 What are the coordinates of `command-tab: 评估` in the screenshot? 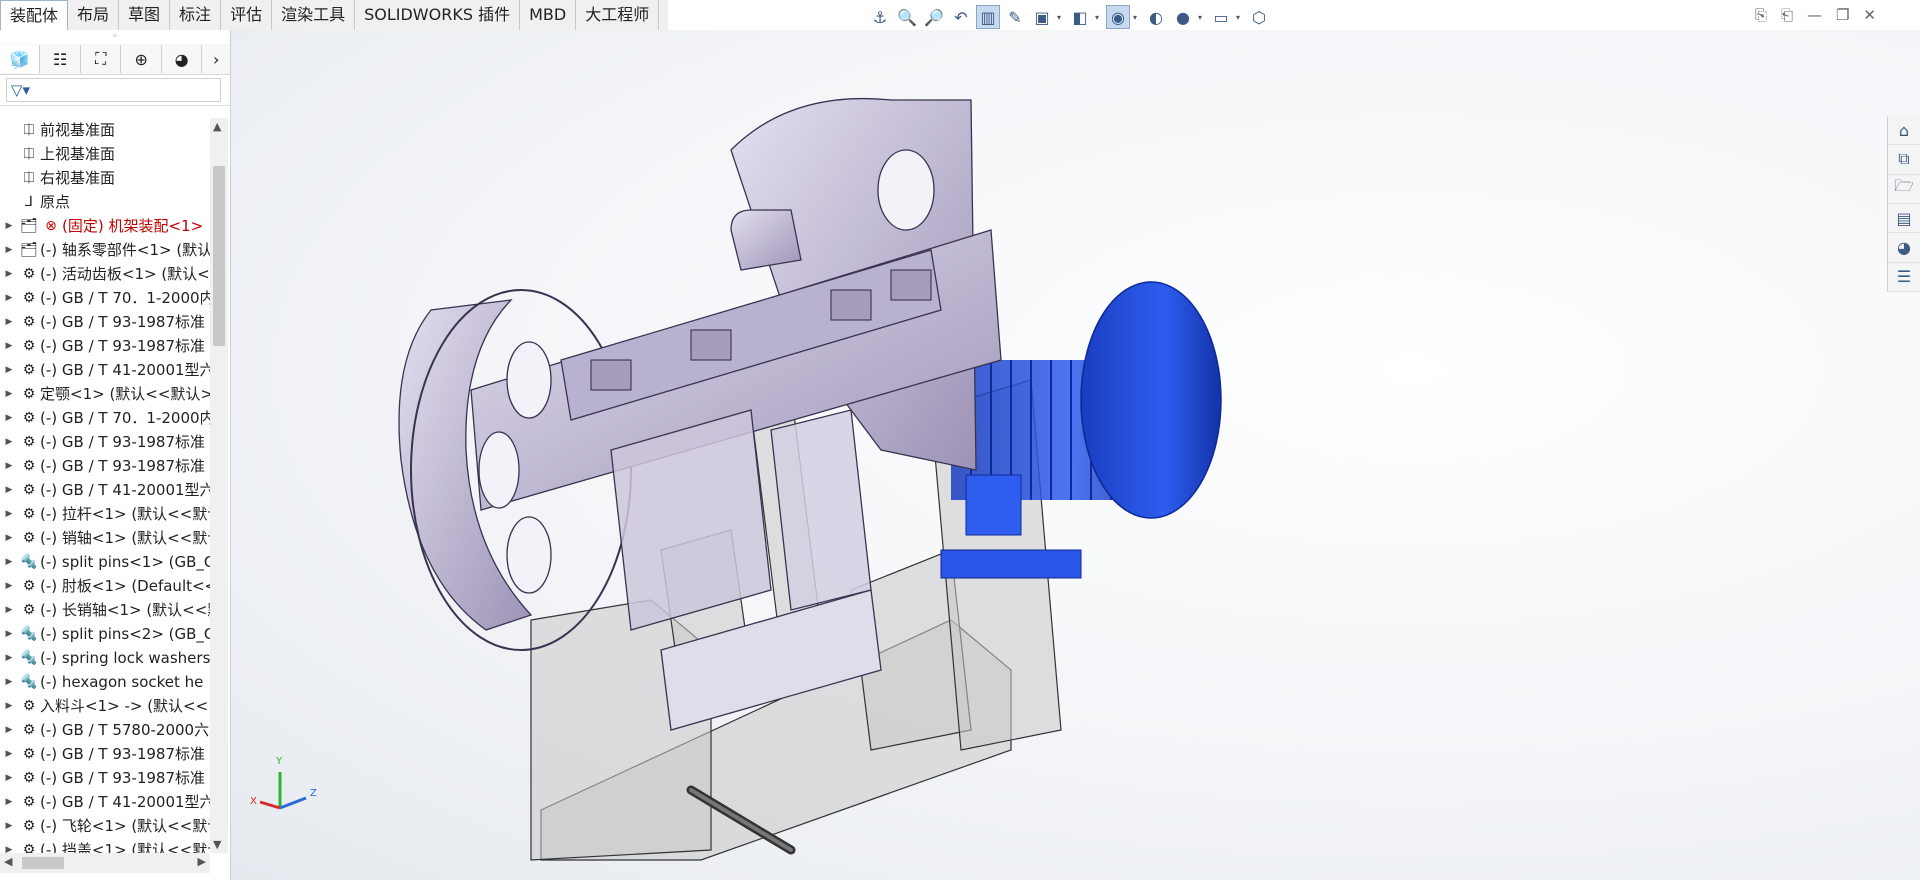 It's located at (247, 15).